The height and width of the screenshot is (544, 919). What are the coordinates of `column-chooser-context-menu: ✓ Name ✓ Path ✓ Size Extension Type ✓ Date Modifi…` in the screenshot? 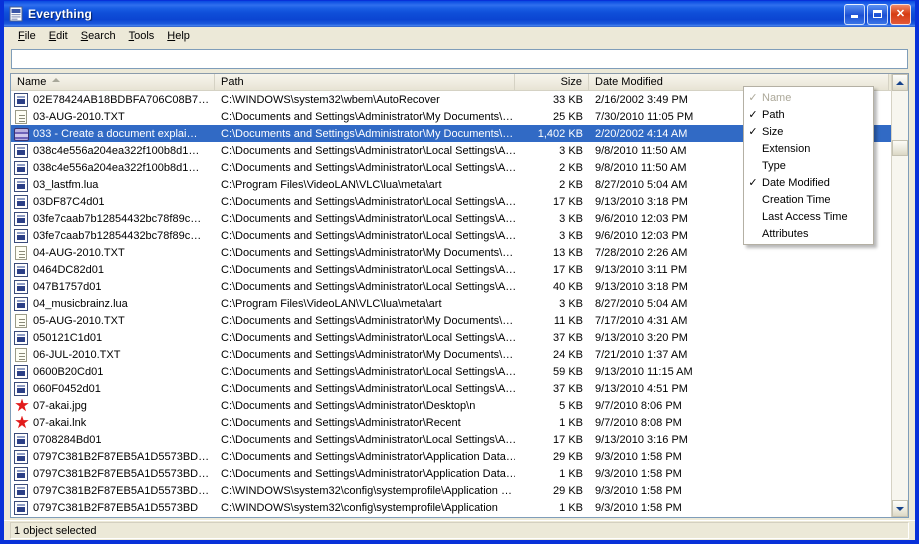 It's located at (808, 165).